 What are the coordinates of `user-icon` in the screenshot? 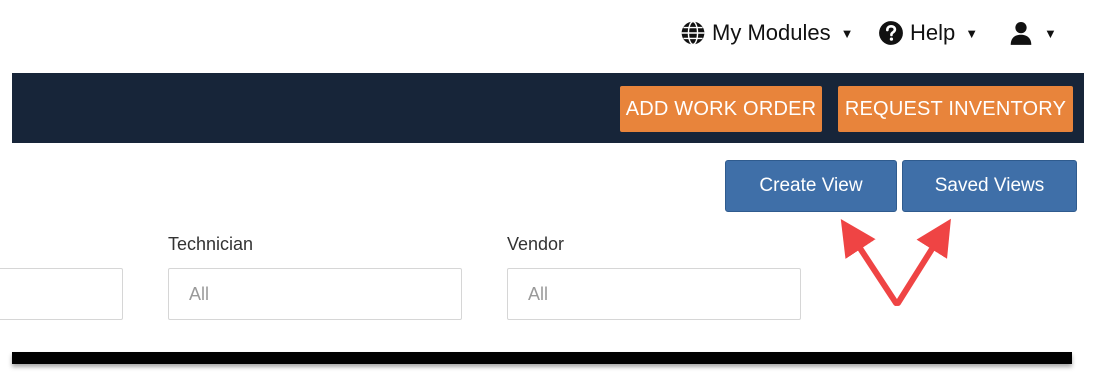 It's located at (1021, 33).